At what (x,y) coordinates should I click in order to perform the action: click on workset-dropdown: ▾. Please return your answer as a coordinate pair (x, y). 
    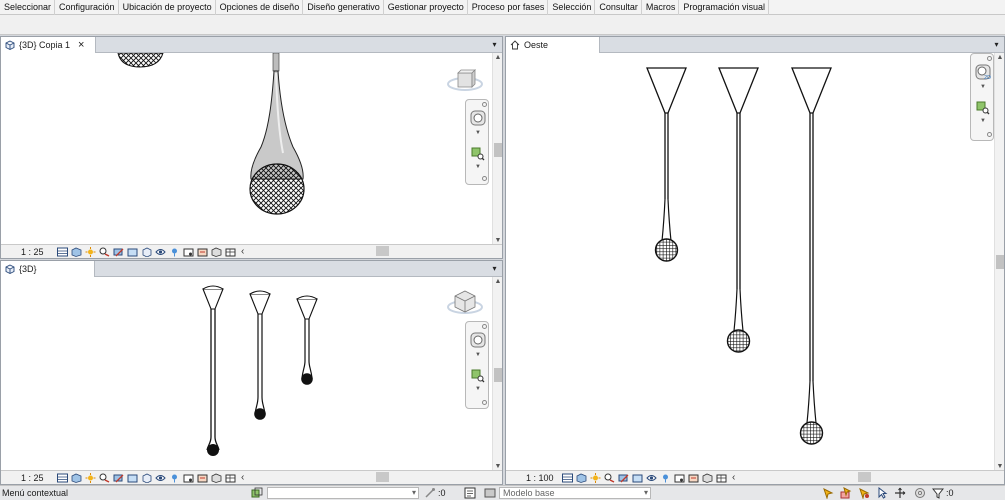
    Looking at the image, I should click on (343, 493).